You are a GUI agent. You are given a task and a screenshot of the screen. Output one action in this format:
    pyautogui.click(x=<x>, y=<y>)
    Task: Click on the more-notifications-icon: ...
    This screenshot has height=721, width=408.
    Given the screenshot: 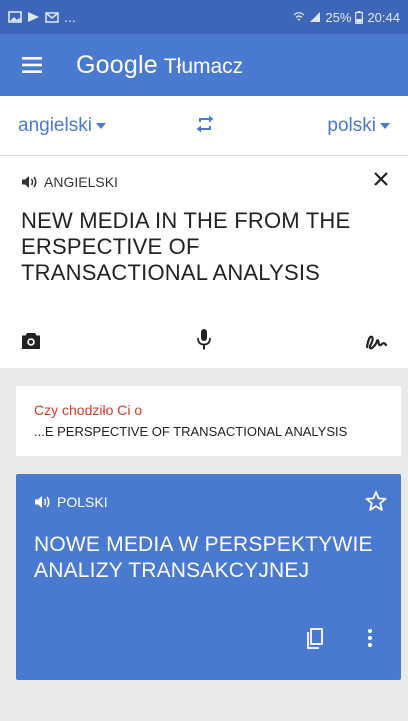 What is the action you would take?
    pyautogui.click(x=70, y=17)
    